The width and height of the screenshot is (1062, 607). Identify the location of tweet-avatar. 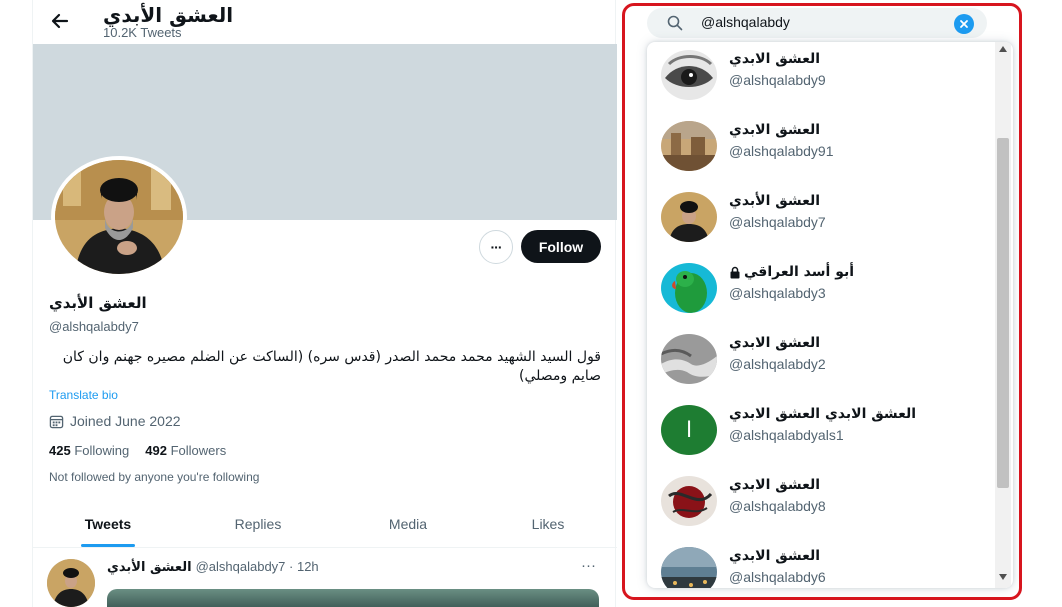
(71, 583).